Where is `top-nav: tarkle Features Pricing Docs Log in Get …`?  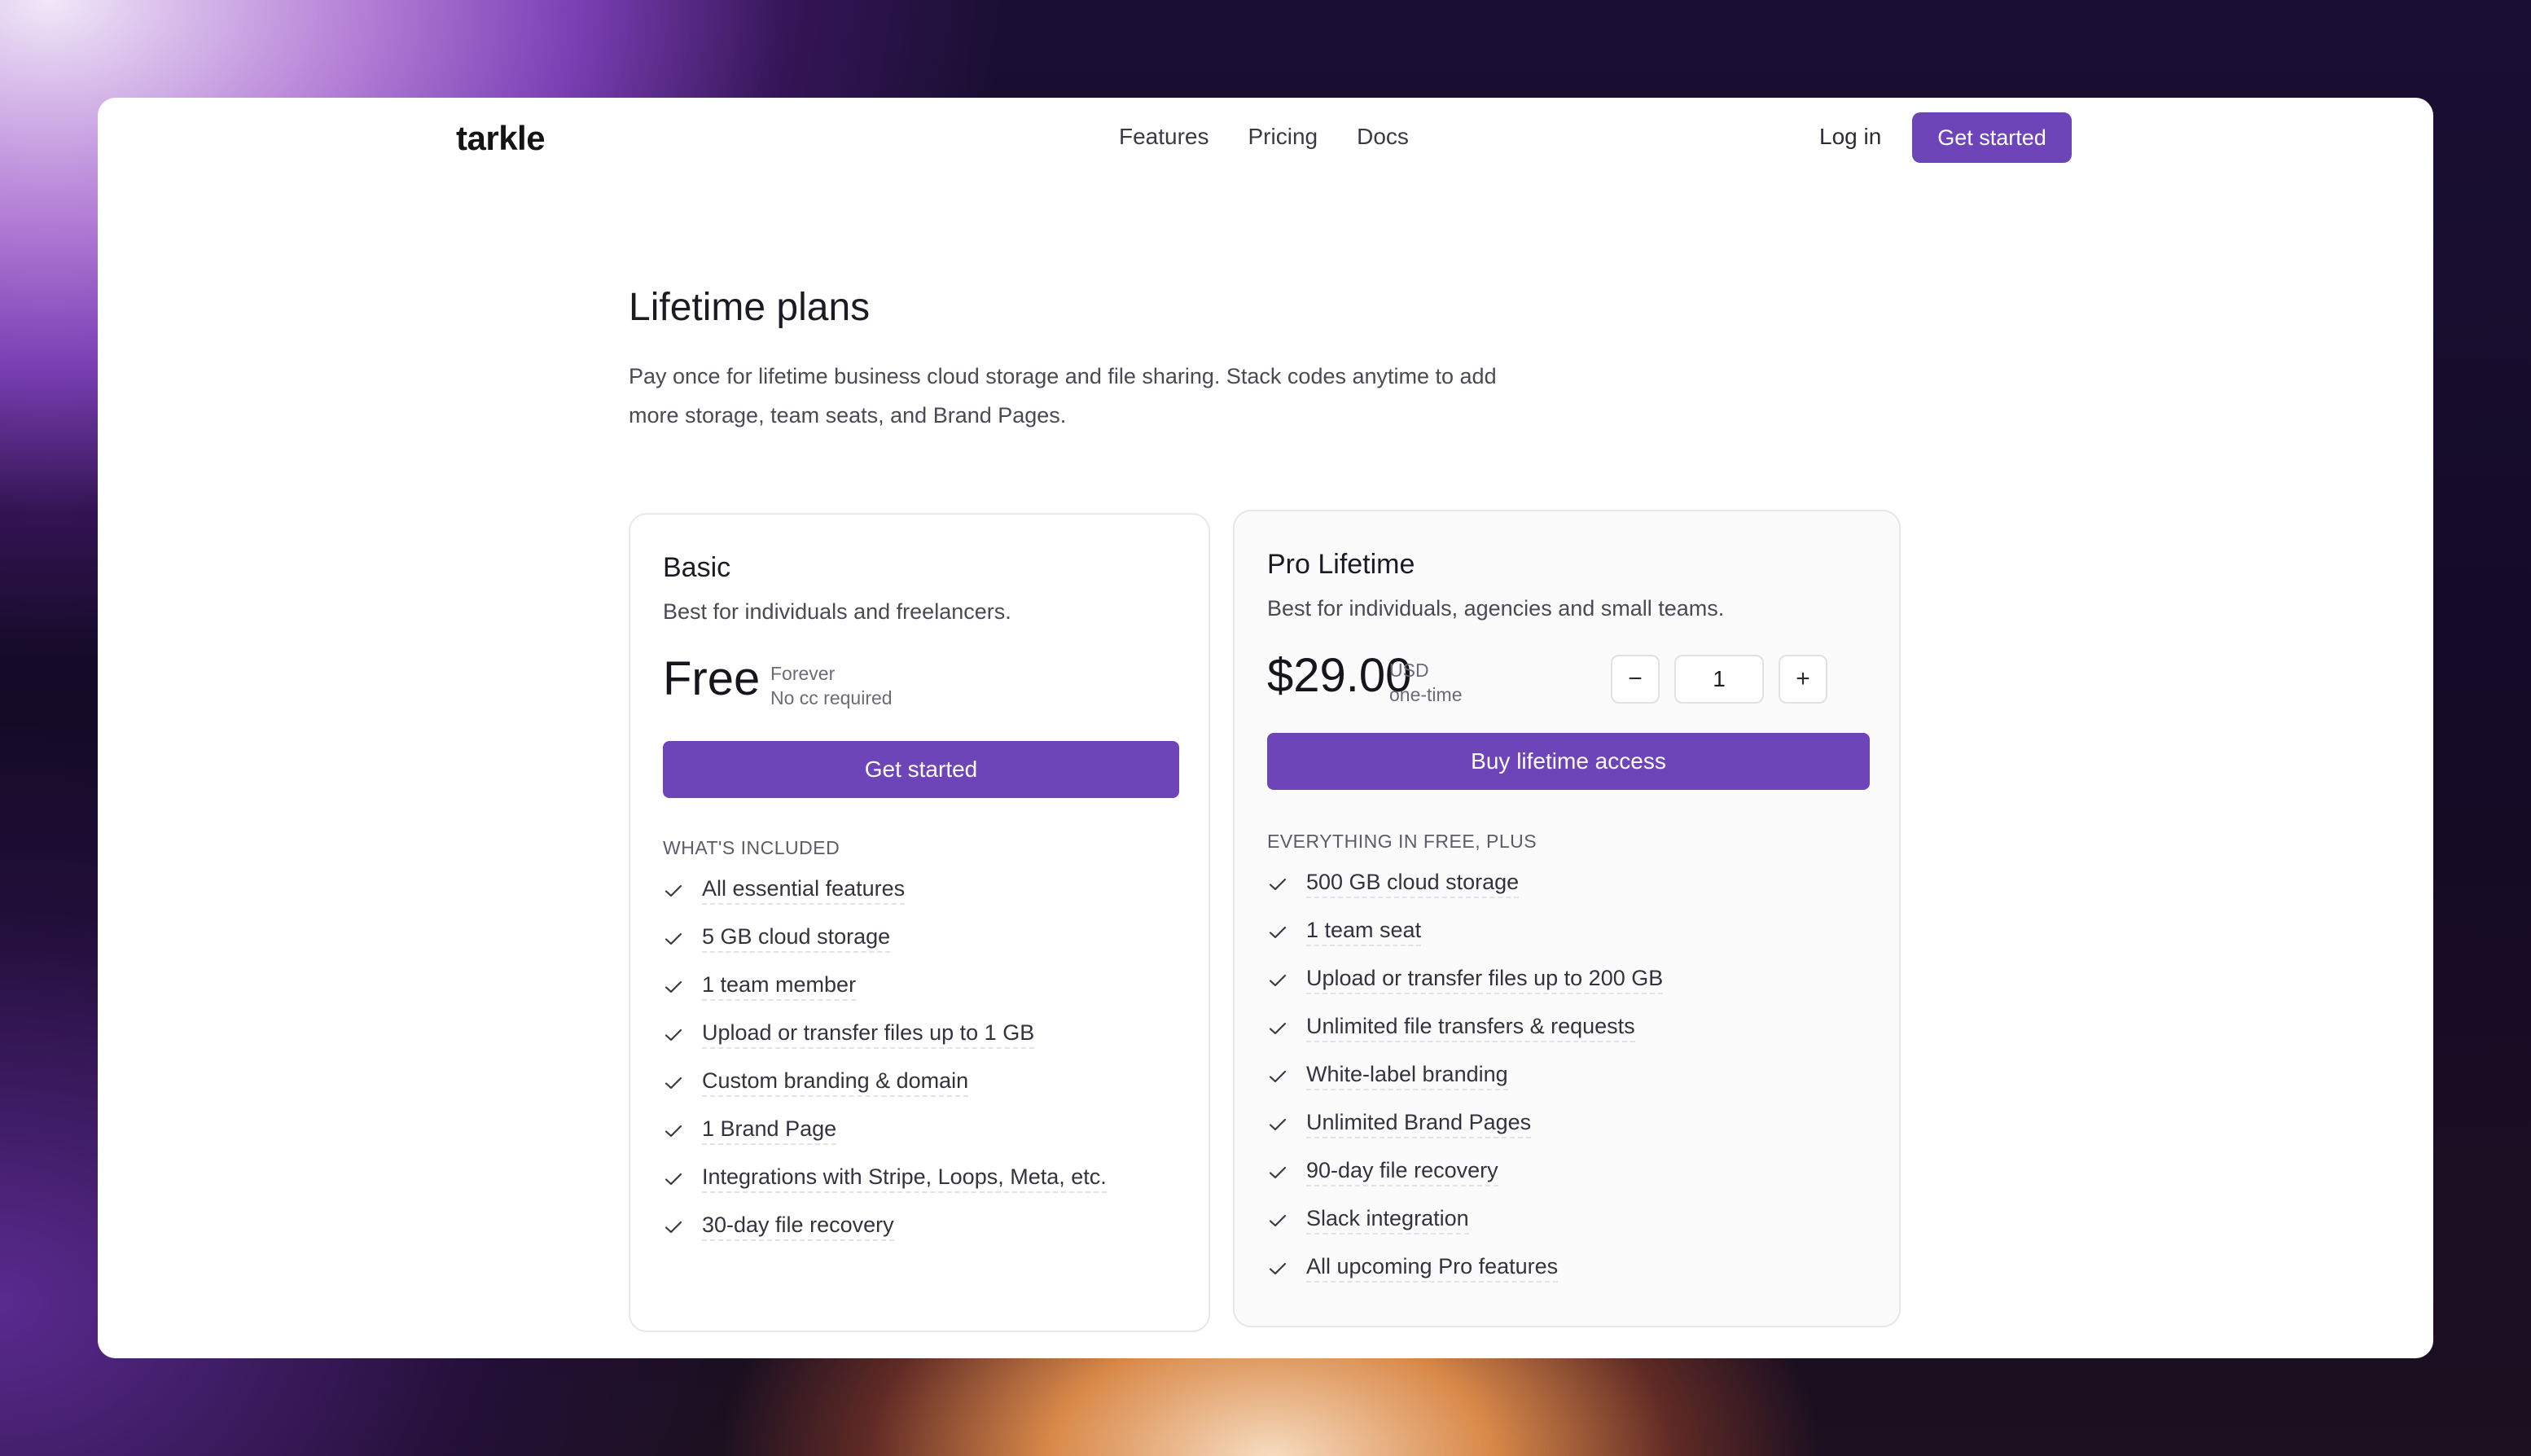
top-nav: tarkle Features Pricing Docs Log in Get … is located at coordinates (1265, 138).